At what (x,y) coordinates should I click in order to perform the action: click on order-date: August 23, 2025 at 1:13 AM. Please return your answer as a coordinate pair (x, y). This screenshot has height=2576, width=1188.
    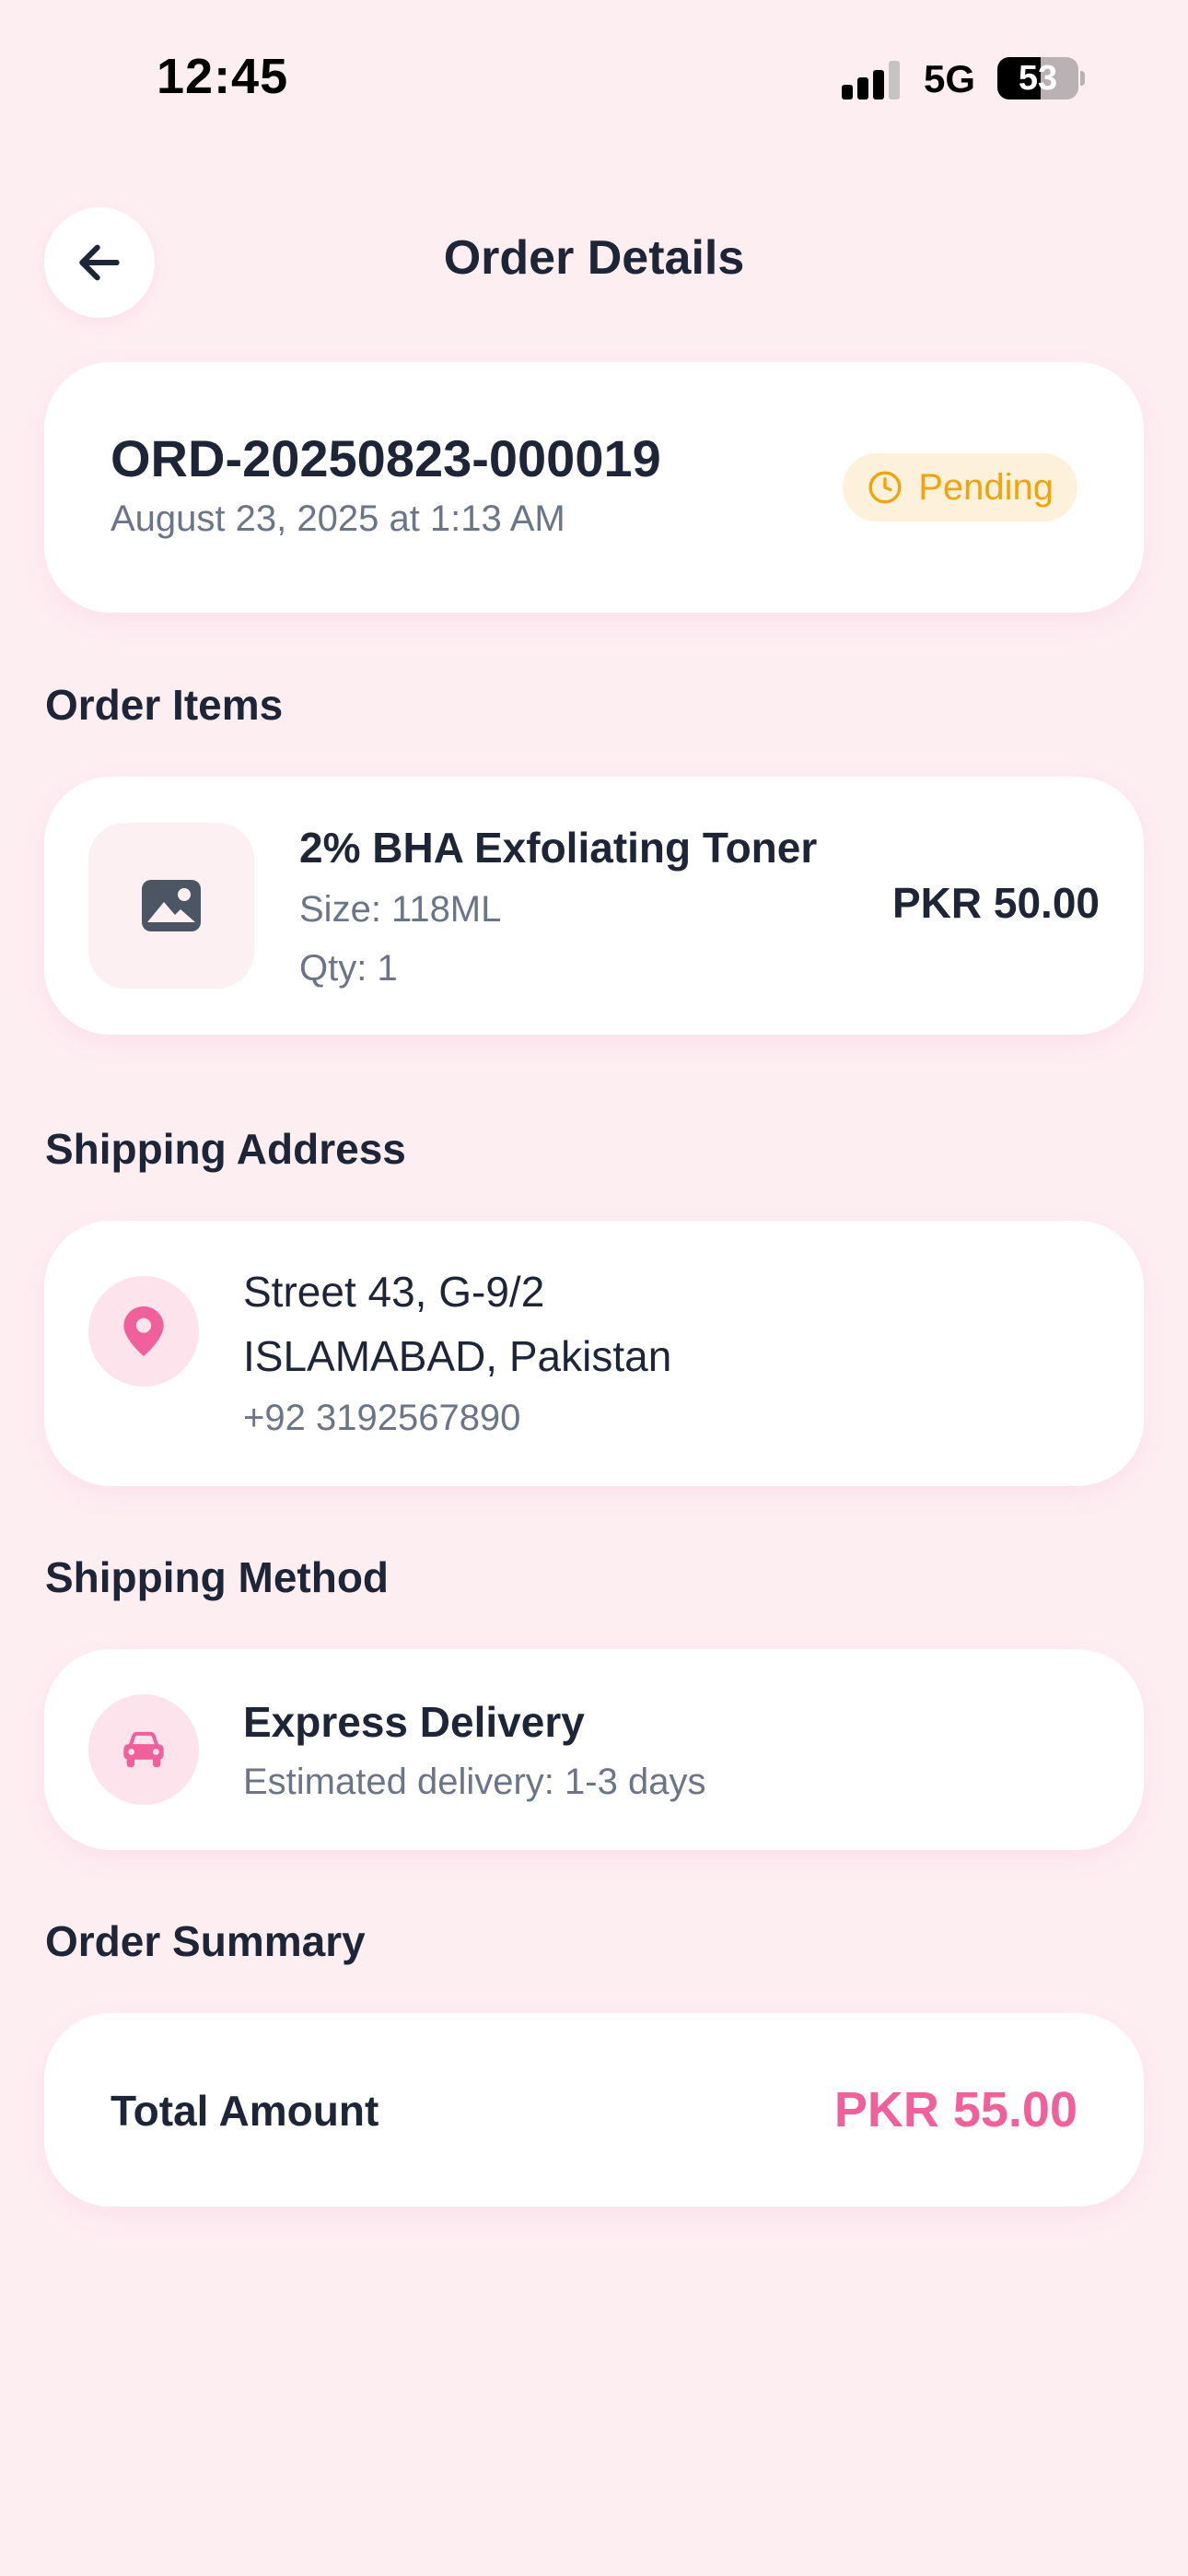
    Looking at the image, I should click on (338, 518).